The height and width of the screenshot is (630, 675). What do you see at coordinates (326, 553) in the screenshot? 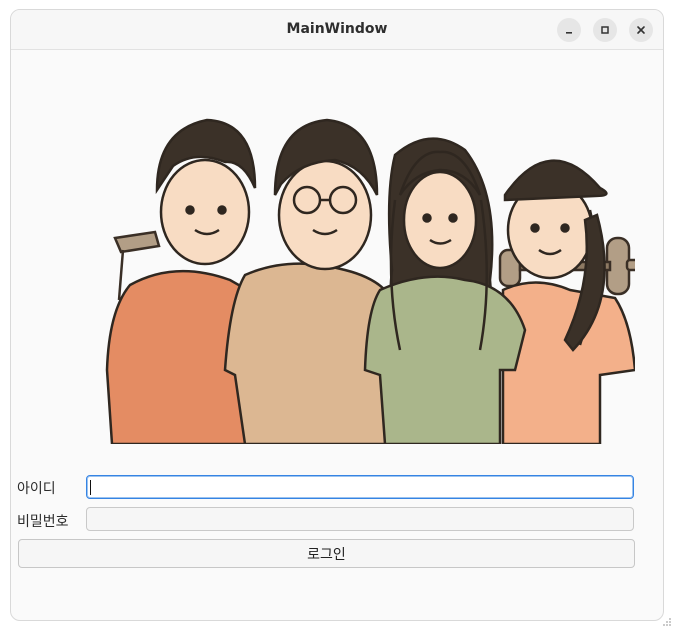
I see `login-button: 로그인` at bounding box center [326, 553].